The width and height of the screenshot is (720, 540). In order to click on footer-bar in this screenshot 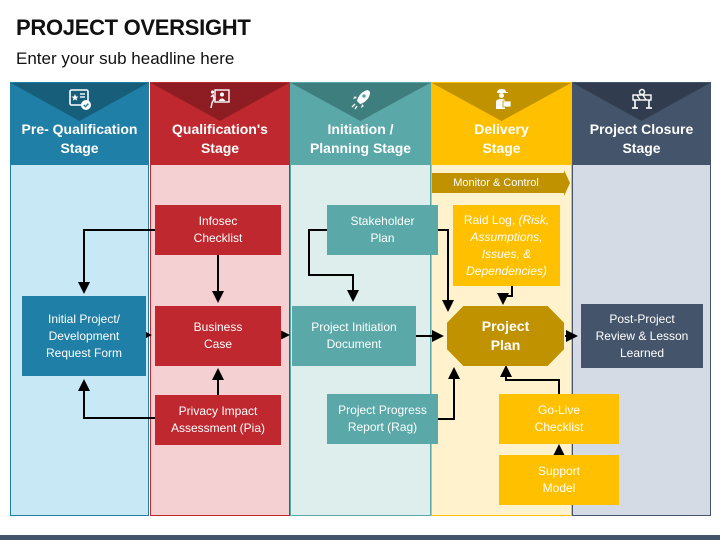, I will do `click(360, 537)`.